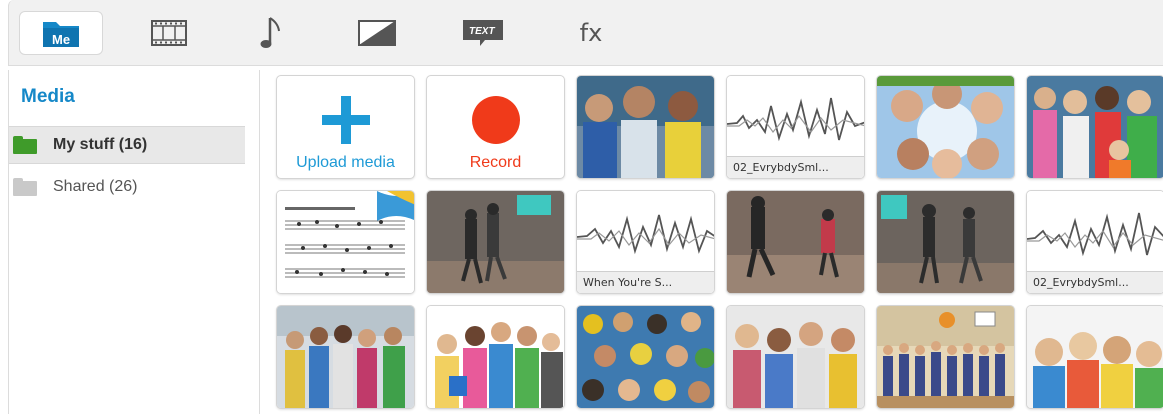 This screenshot has height=414, width=1163. I want to click on record-button: Record, so click(495, 127).